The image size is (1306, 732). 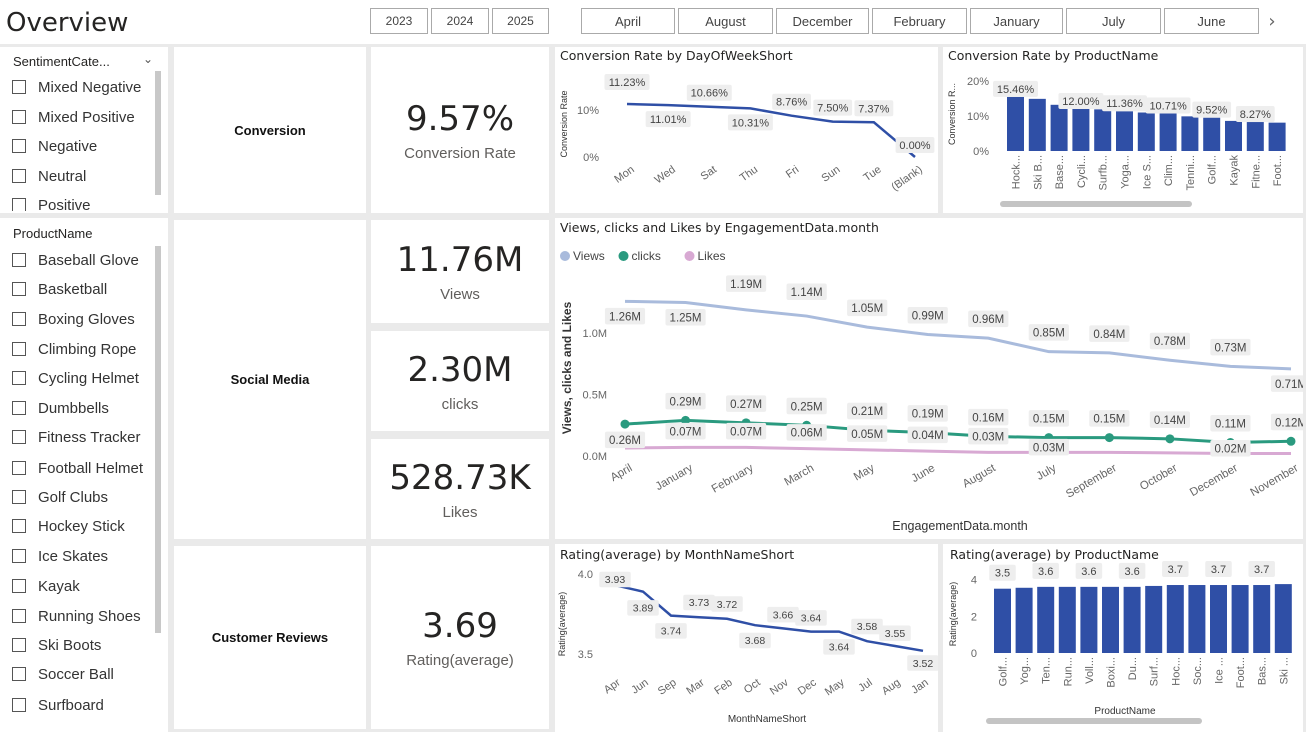 What do you see at coordinates (928, 316) in the screenshot?
I see `data-label: 0.99M` at bounding box center [928, 316].